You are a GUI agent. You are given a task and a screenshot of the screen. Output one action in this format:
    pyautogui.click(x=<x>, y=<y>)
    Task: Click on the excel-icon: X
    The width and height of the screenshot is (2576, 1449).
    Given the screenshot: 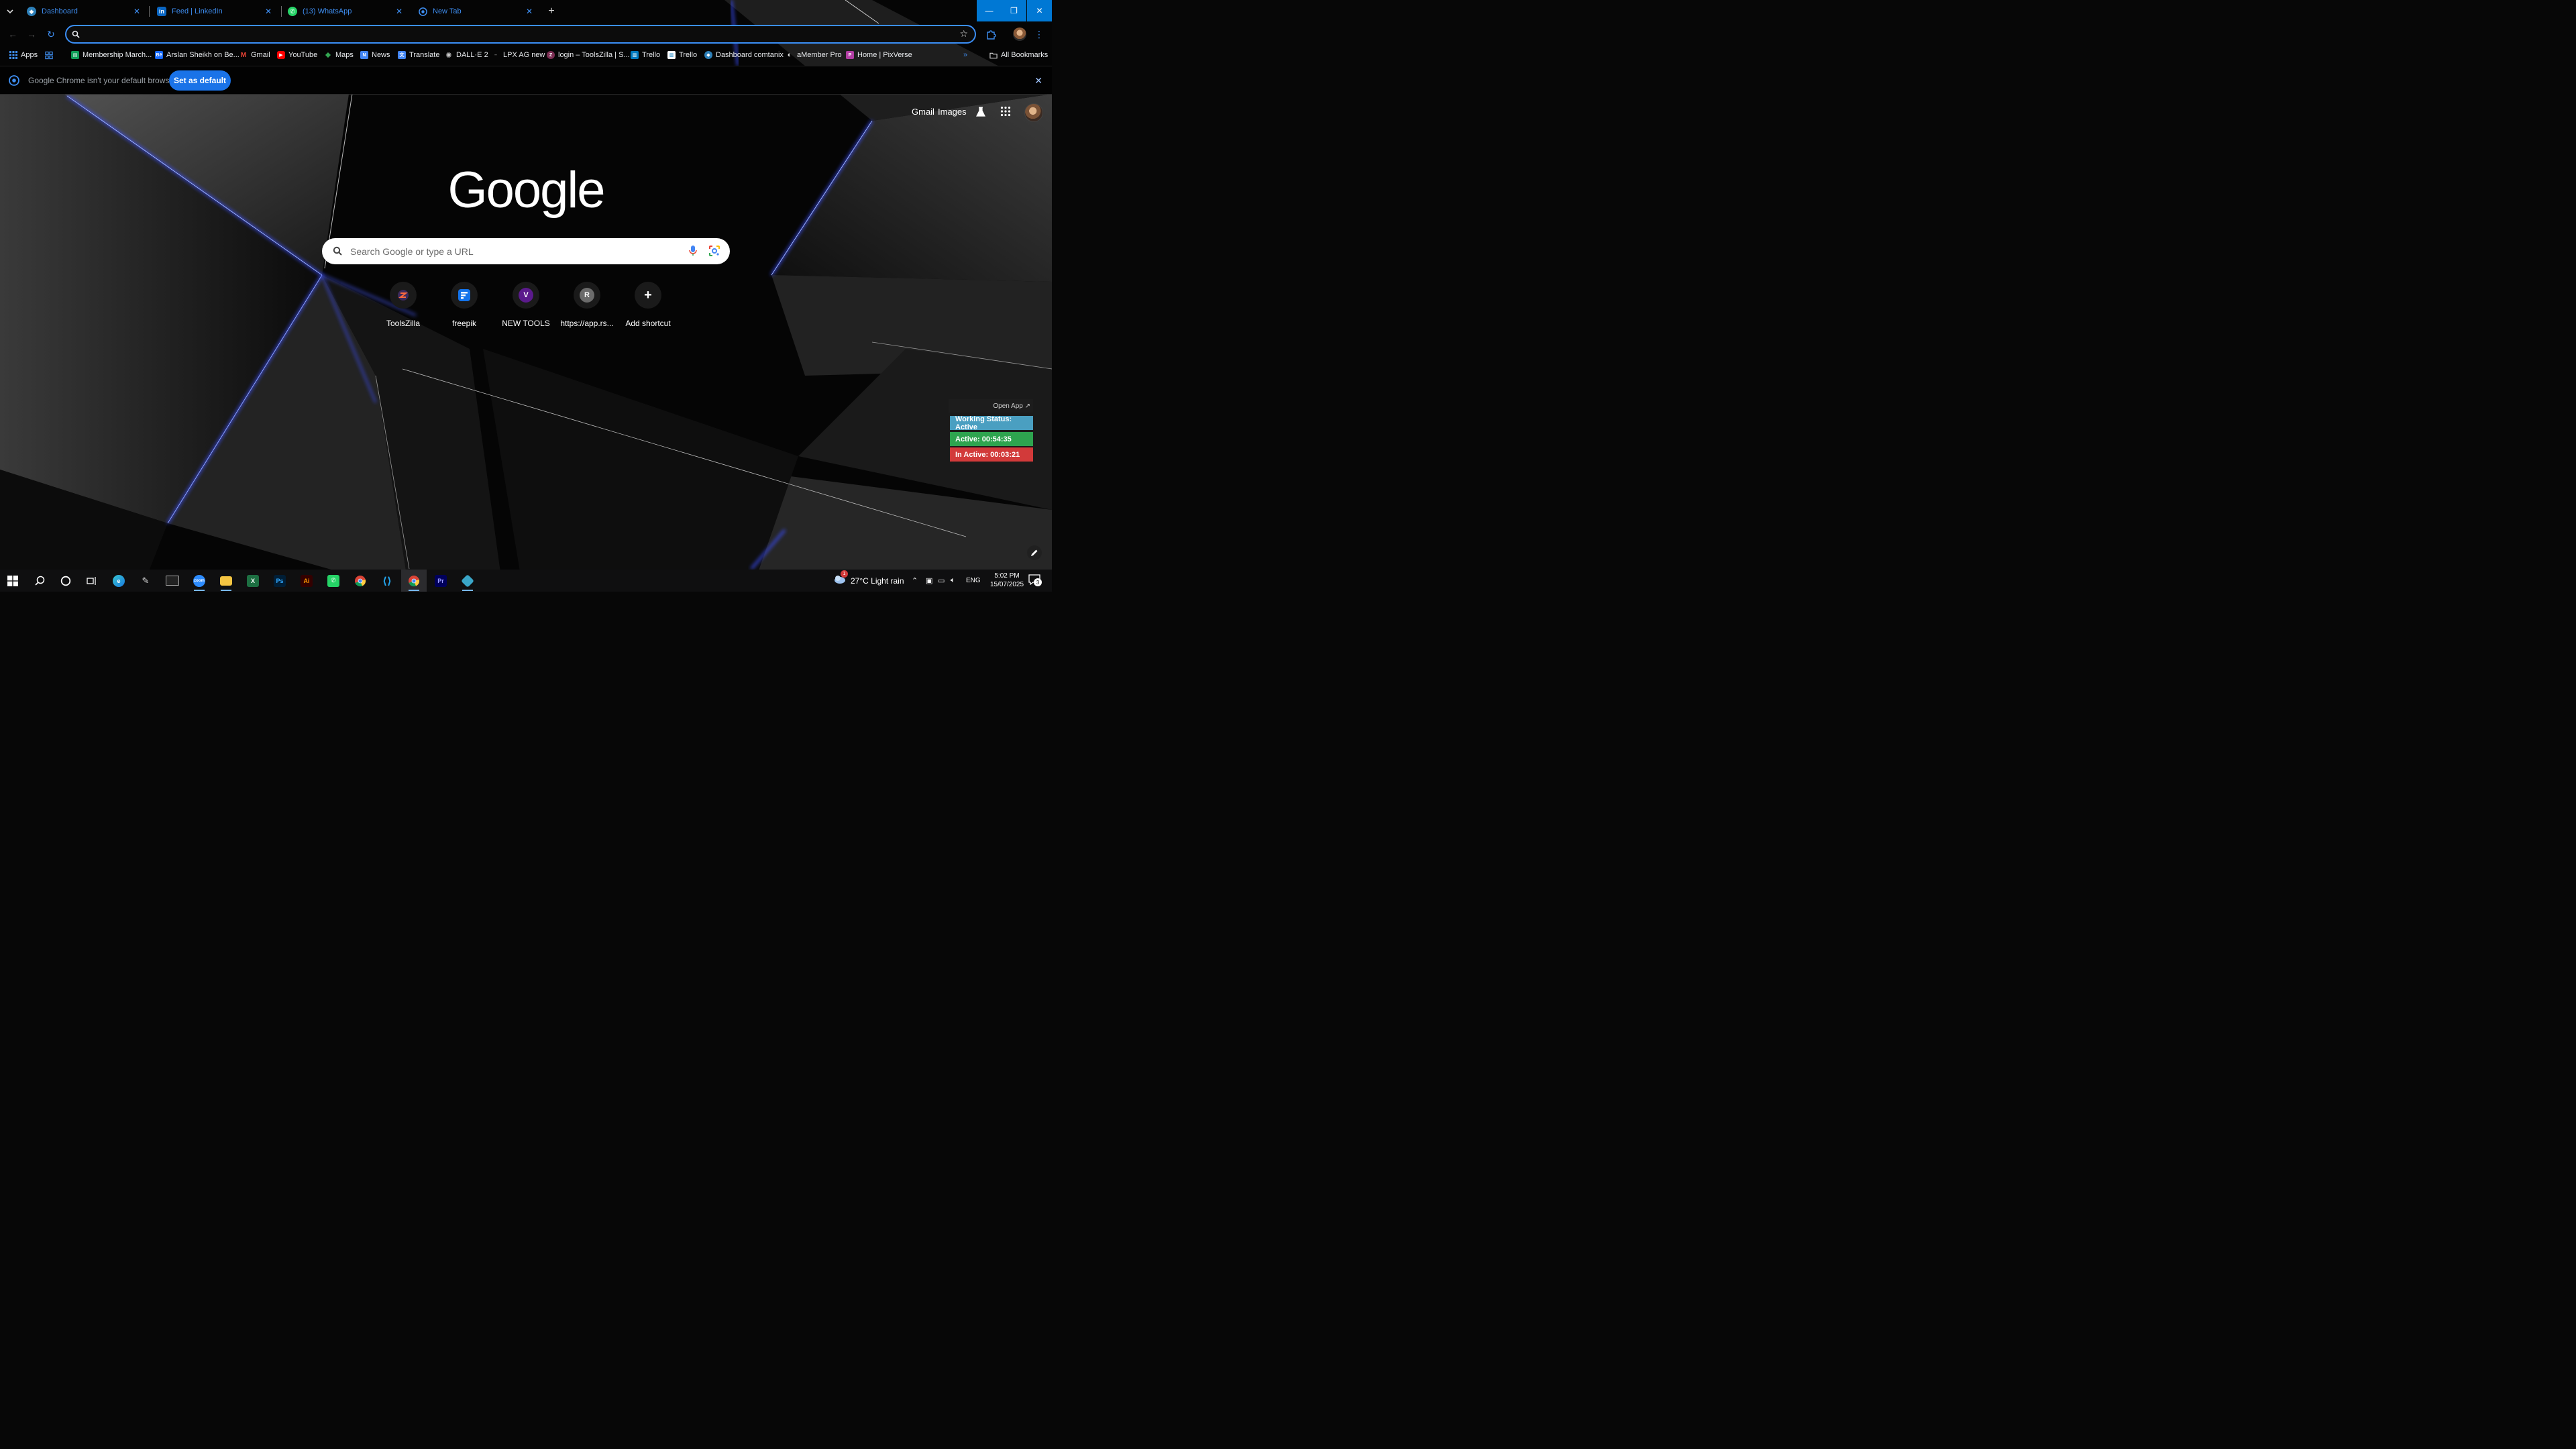 What is the action you would take?
    pyautogui.click(x=253, y=581)
    